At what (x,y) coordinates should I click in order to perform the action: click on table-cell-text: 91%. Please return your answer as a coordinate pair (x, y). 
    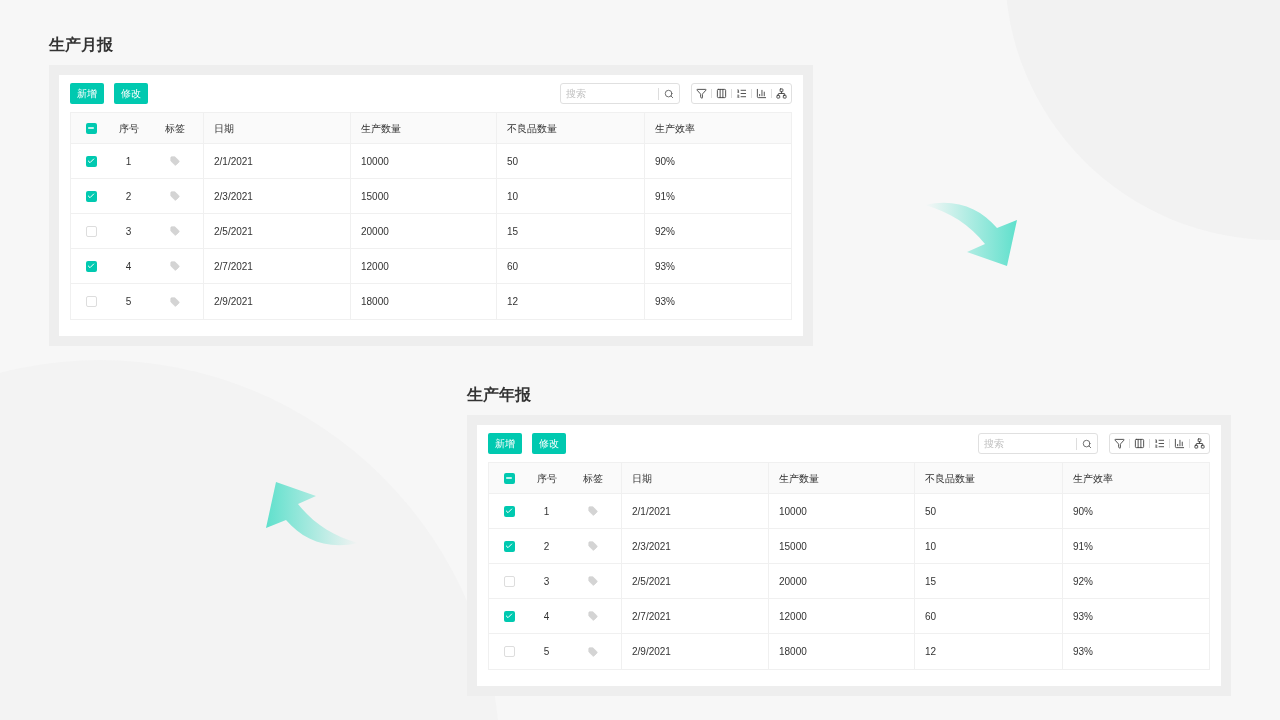
    Looking at the image, I should click on (665, 196).